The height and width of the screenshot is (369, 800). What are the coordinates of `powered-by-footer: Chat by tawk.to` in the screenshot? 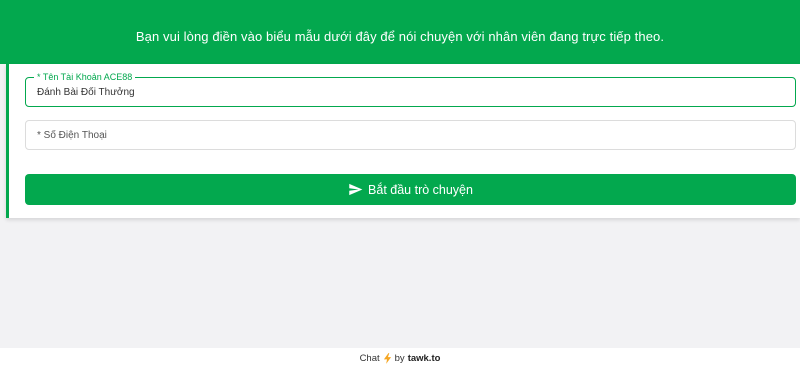 It's located at (400, 358).